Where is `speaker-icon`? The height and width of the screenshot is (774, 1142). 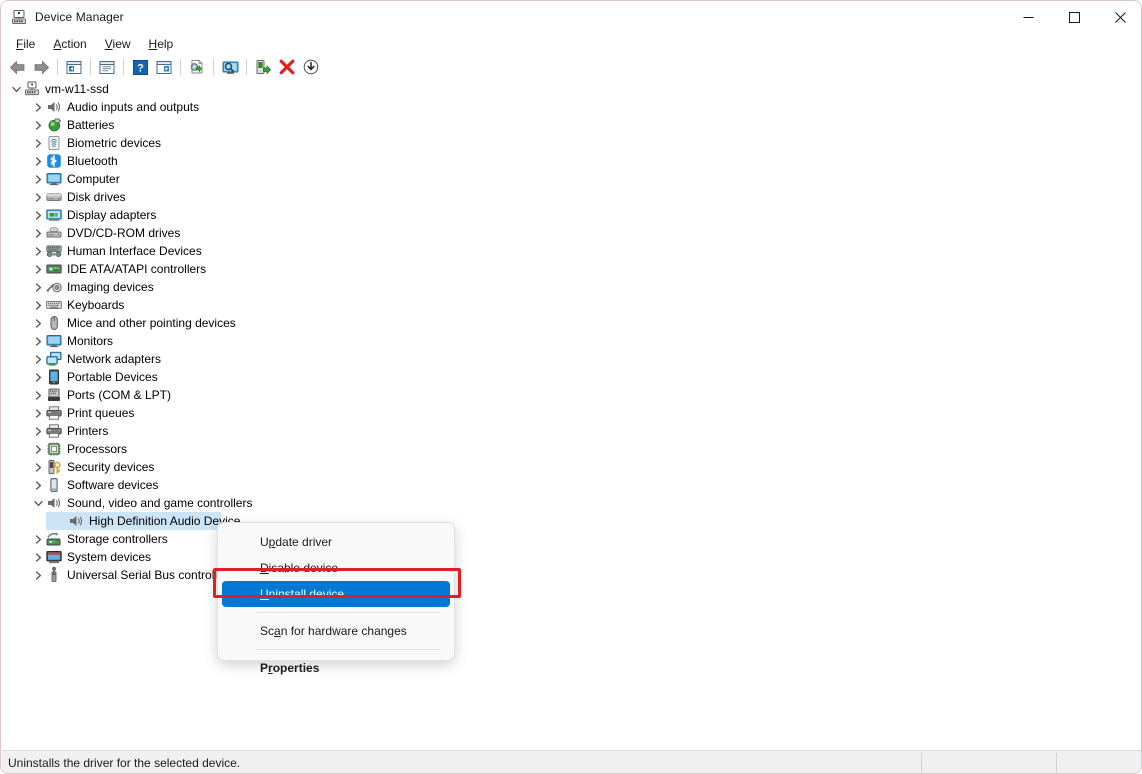
speaker-icon is located at coordinates (54, 107).